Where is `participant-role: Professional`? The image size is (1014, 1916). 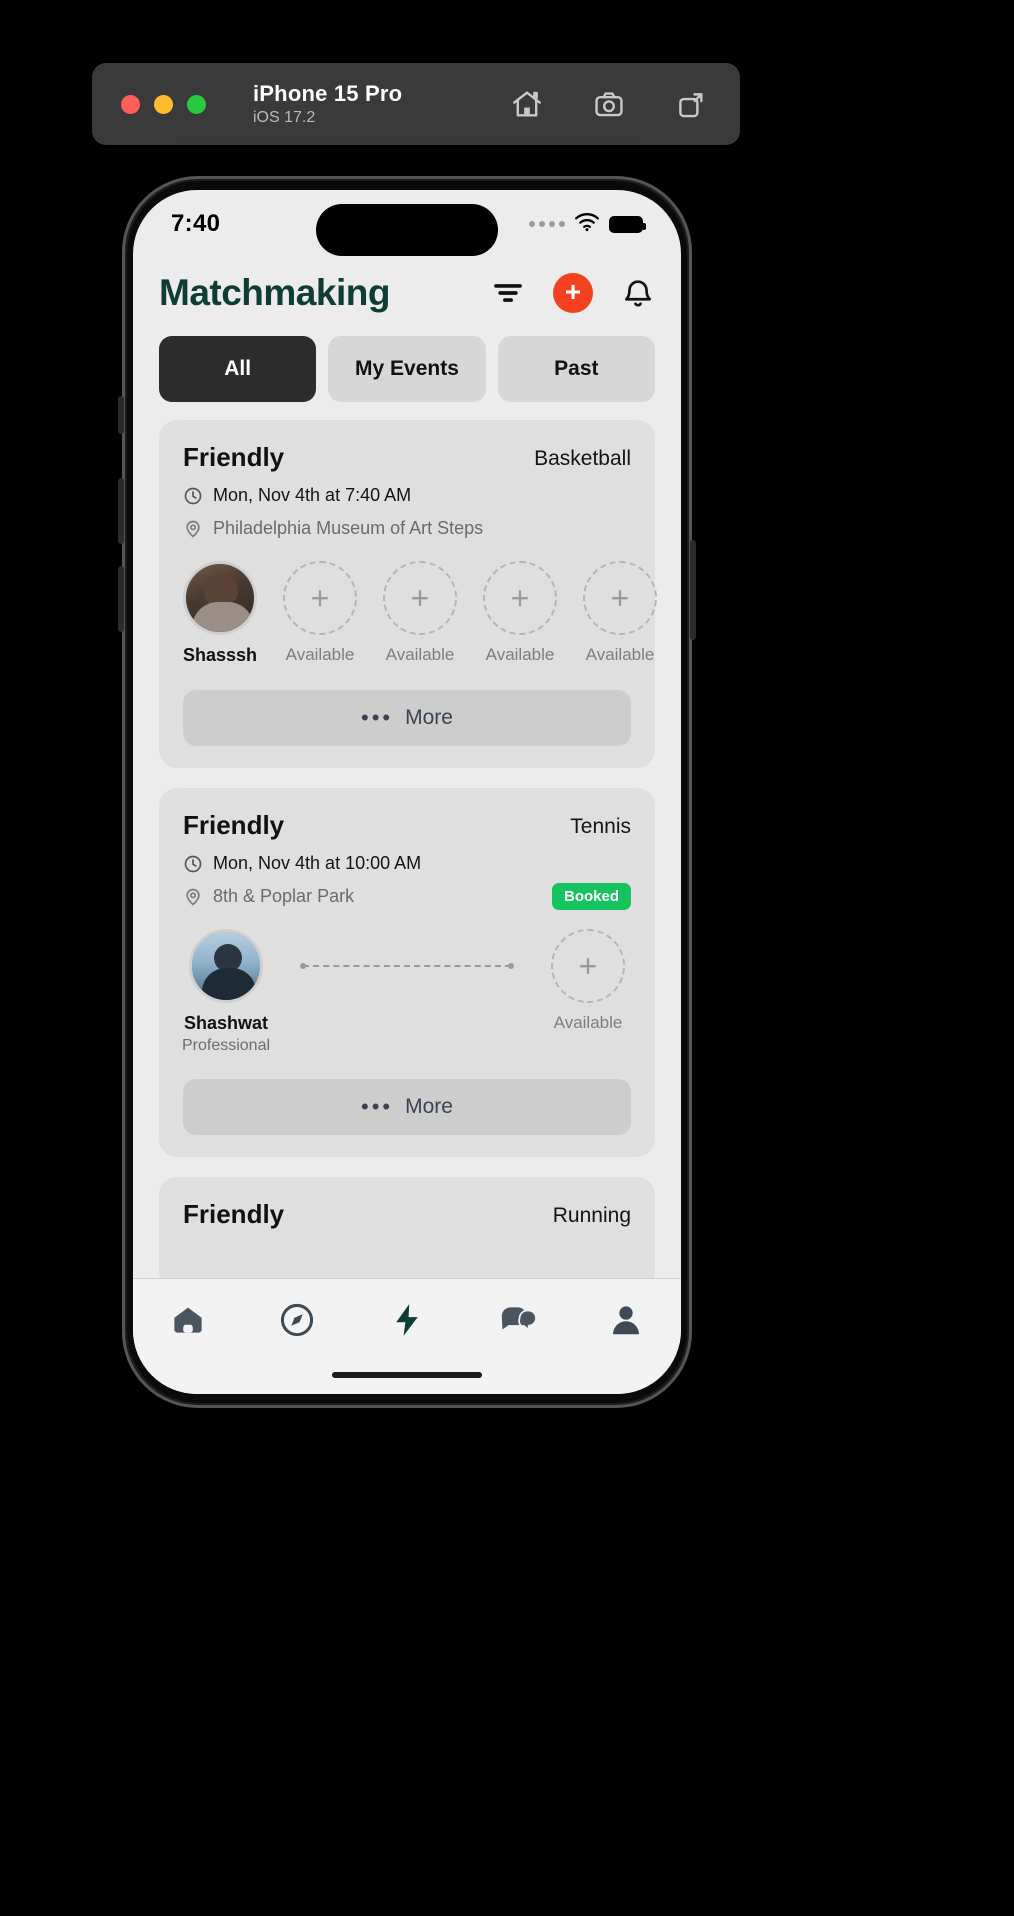
participant-role: Professional is located at coordinates (226, 1045).